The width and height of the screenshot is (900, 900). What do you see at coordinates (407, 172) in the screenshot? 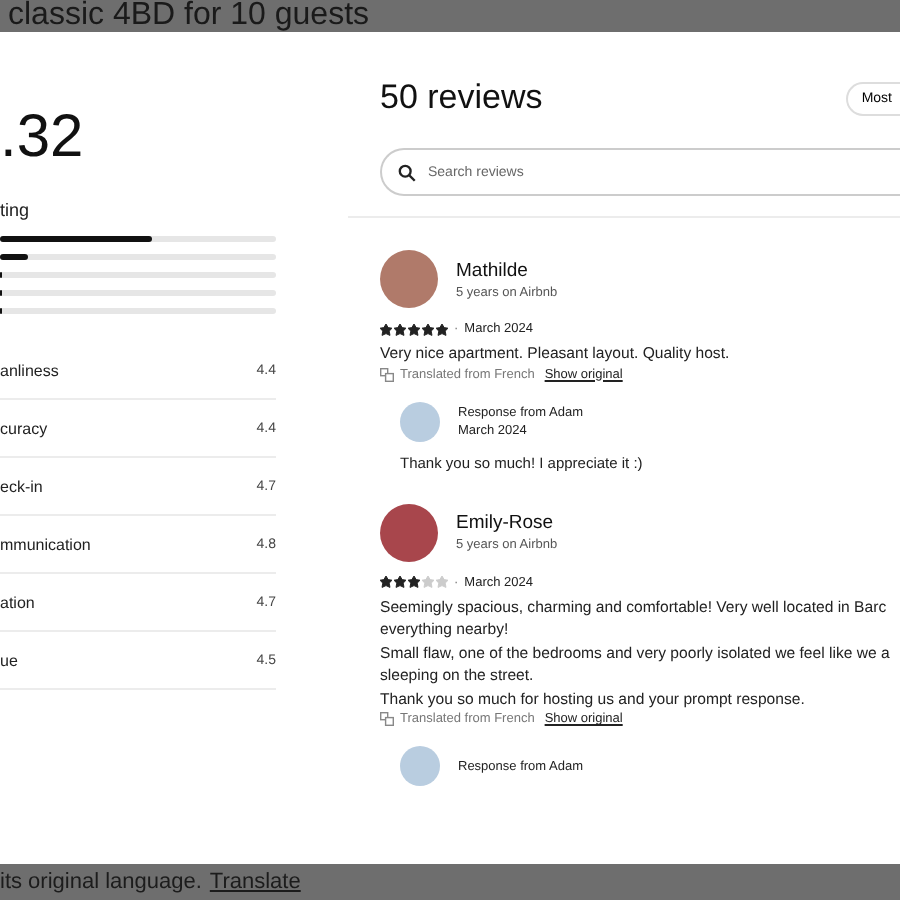
I see `search-icon` at bounding box center [407, 172].